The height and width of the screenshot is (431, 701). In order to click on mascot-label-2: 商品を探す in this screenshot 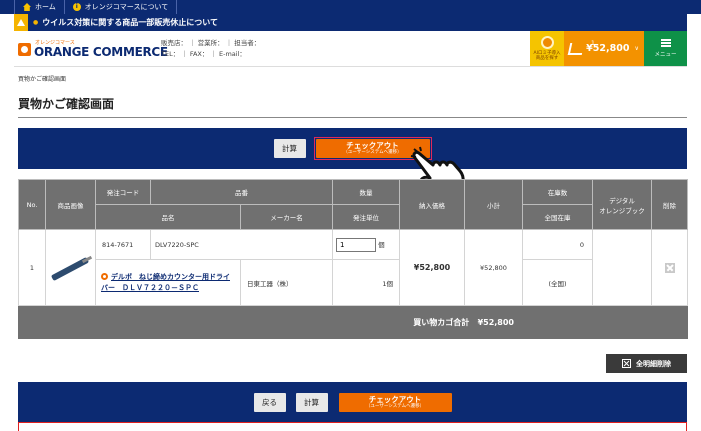, I will do `click(547, 58)`.